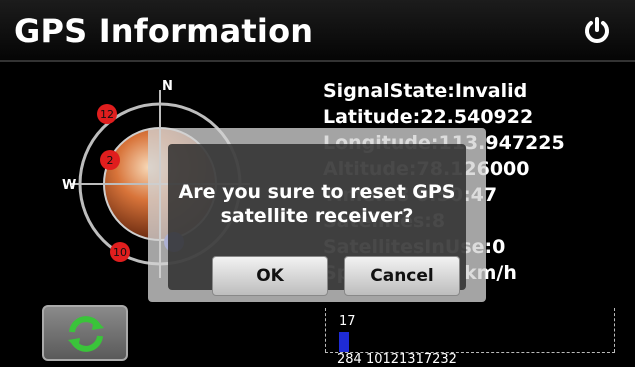  I want to click on ok-button: OK, so click(270, 276).